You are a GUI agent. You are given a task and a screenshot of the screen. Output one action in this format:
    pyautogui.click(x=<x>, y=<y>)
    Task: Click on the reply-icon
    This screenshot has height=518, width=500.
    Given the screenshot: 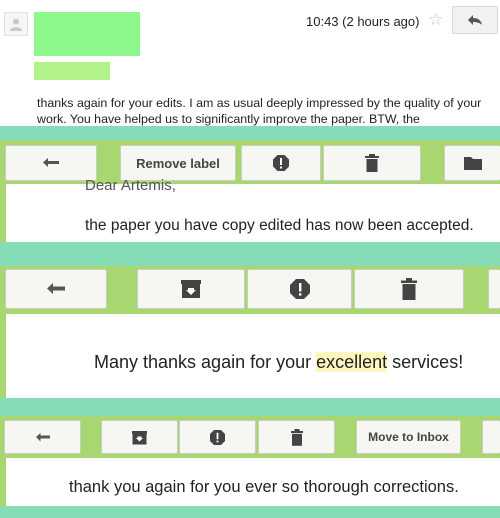 What is the action you would take?
    pyautogui.click(x=475, y=20)
    